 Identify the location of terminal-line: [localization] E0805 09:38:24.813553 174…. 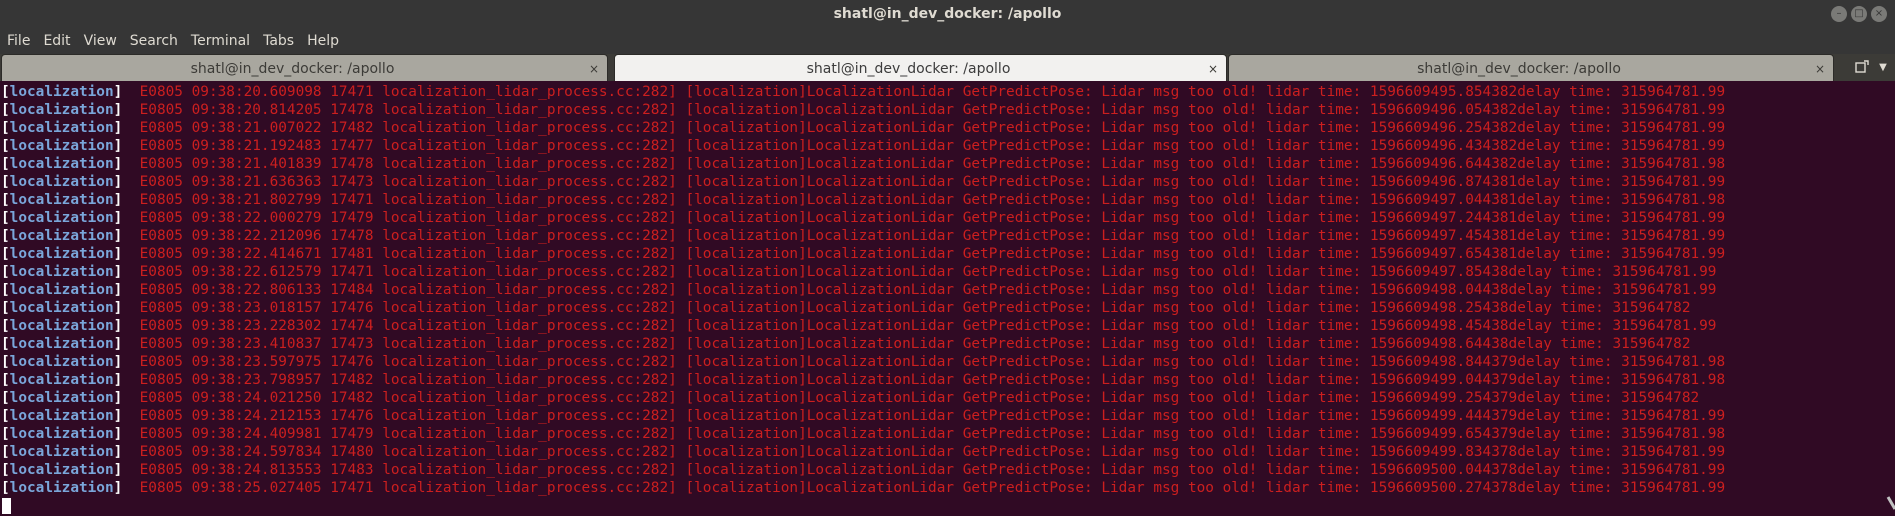
(947, 470).